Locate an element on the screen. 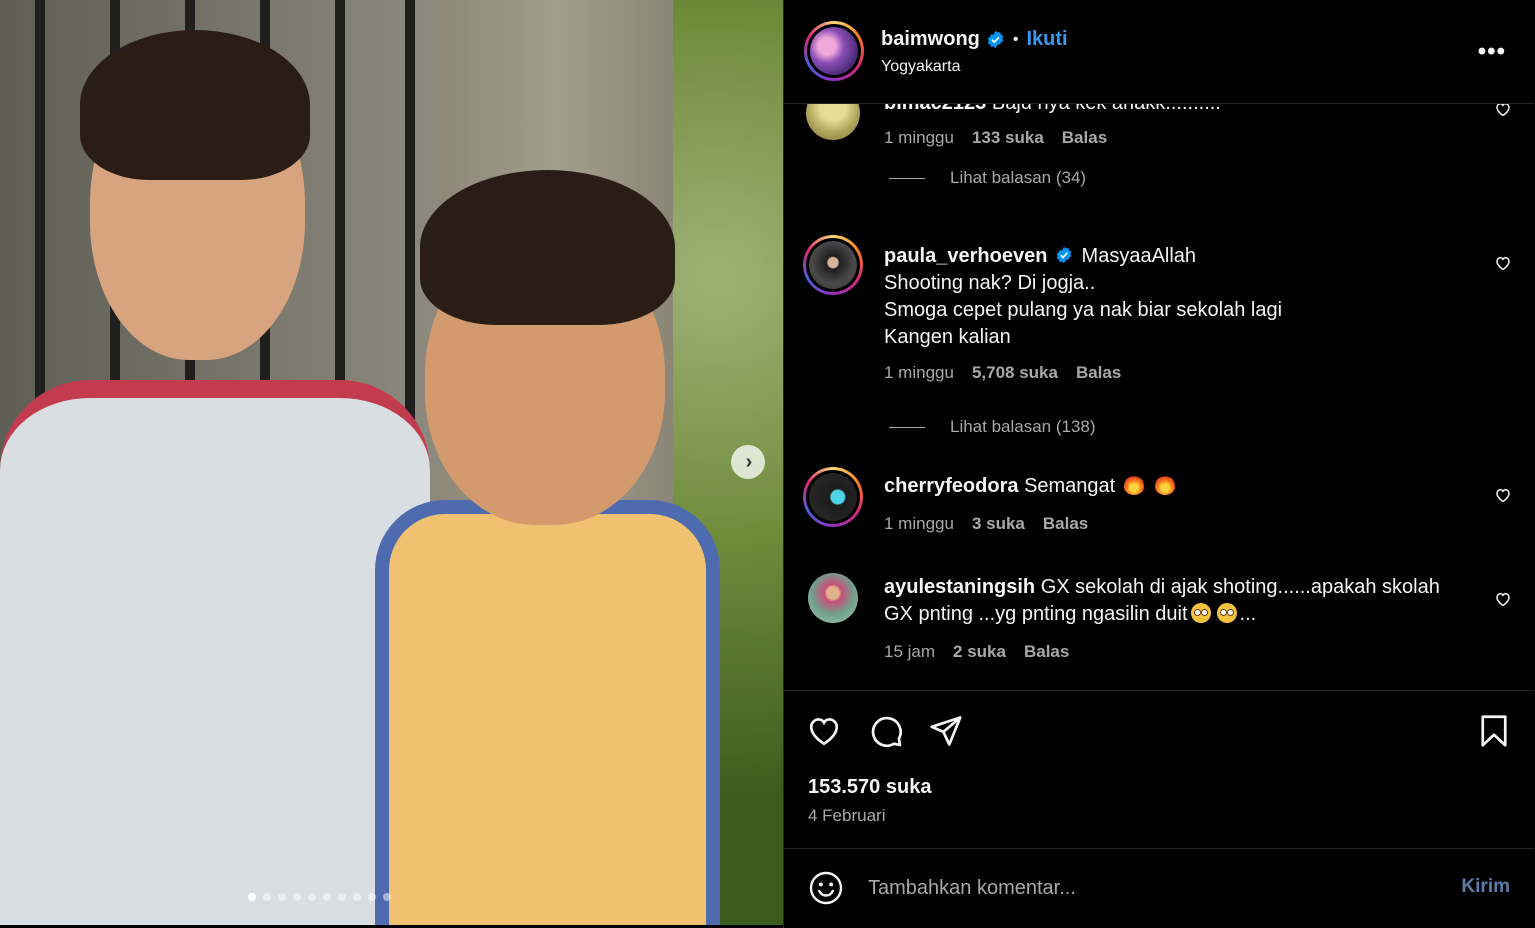  carousel-indicator is located at coordinates (319, 897).